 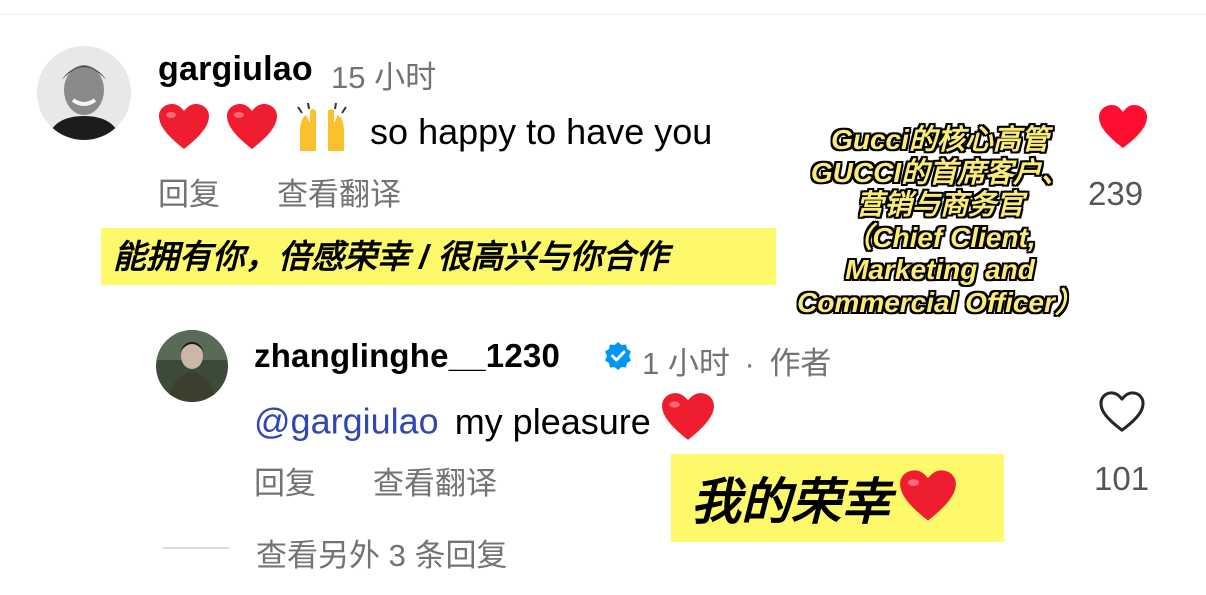 What do you see at coordinates (196, 548) in the screenshot?
I see `replies-divider-line` at bounding box center [196, 548].